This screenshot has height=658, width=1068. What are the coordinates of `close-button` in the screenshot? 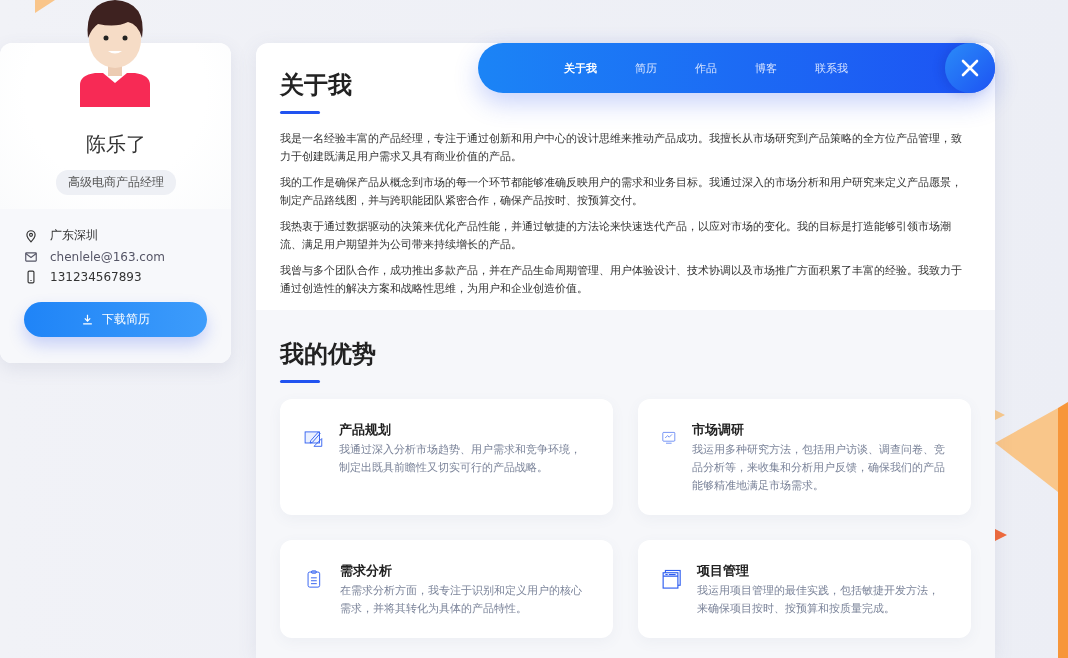 It's located at (970, 68).